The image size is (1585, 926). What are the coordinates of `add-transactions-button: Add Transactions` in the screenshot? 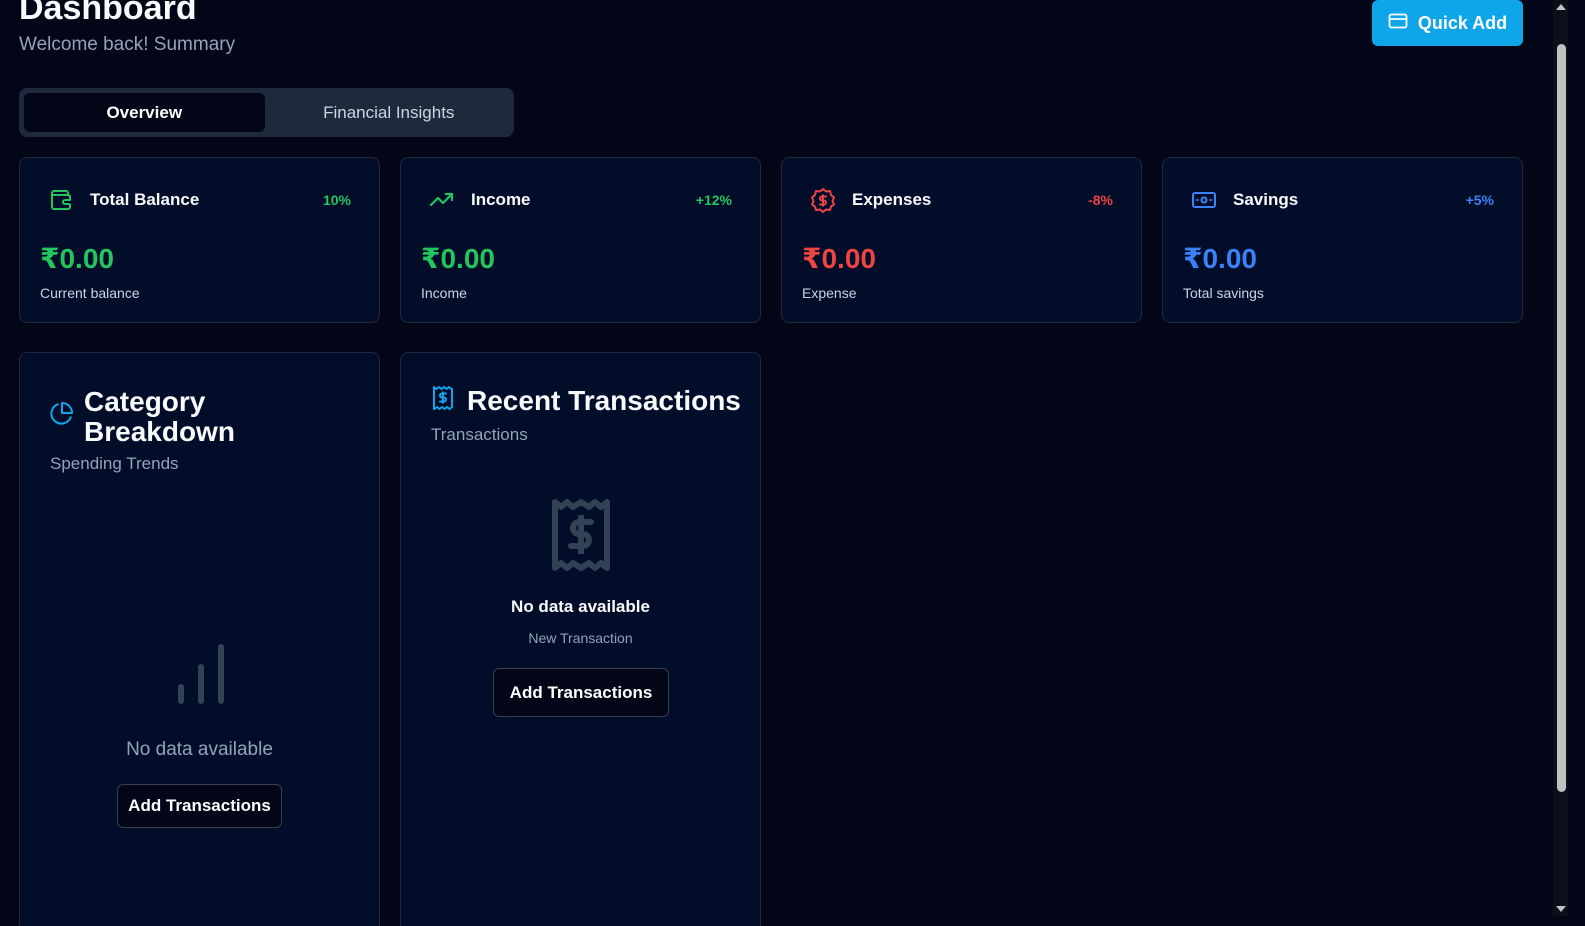 It's located at (199, 806).